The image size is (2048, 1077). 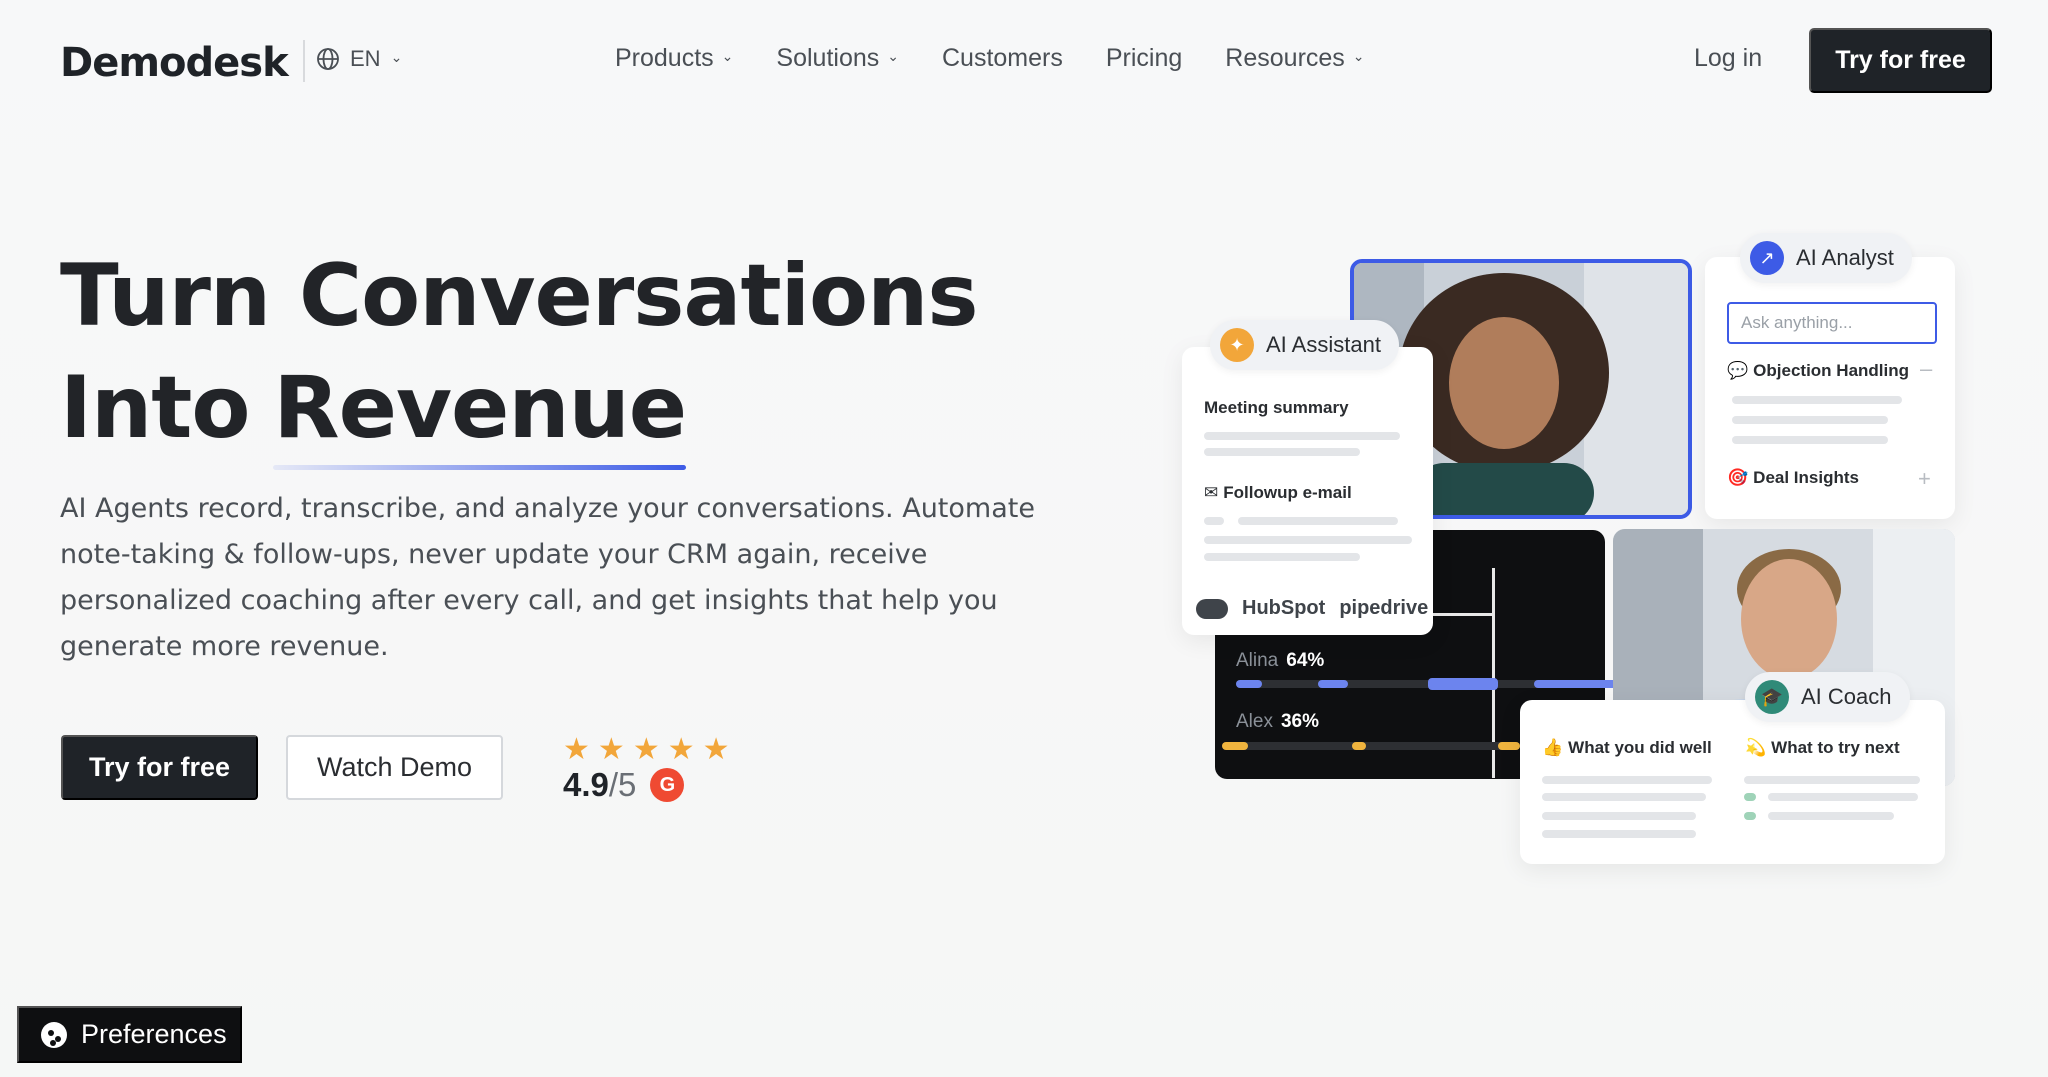 What do you see at coordinates (586, 784) in the screenshot?
I see `rating-score: 4.9` at bounding box center [586, 784].